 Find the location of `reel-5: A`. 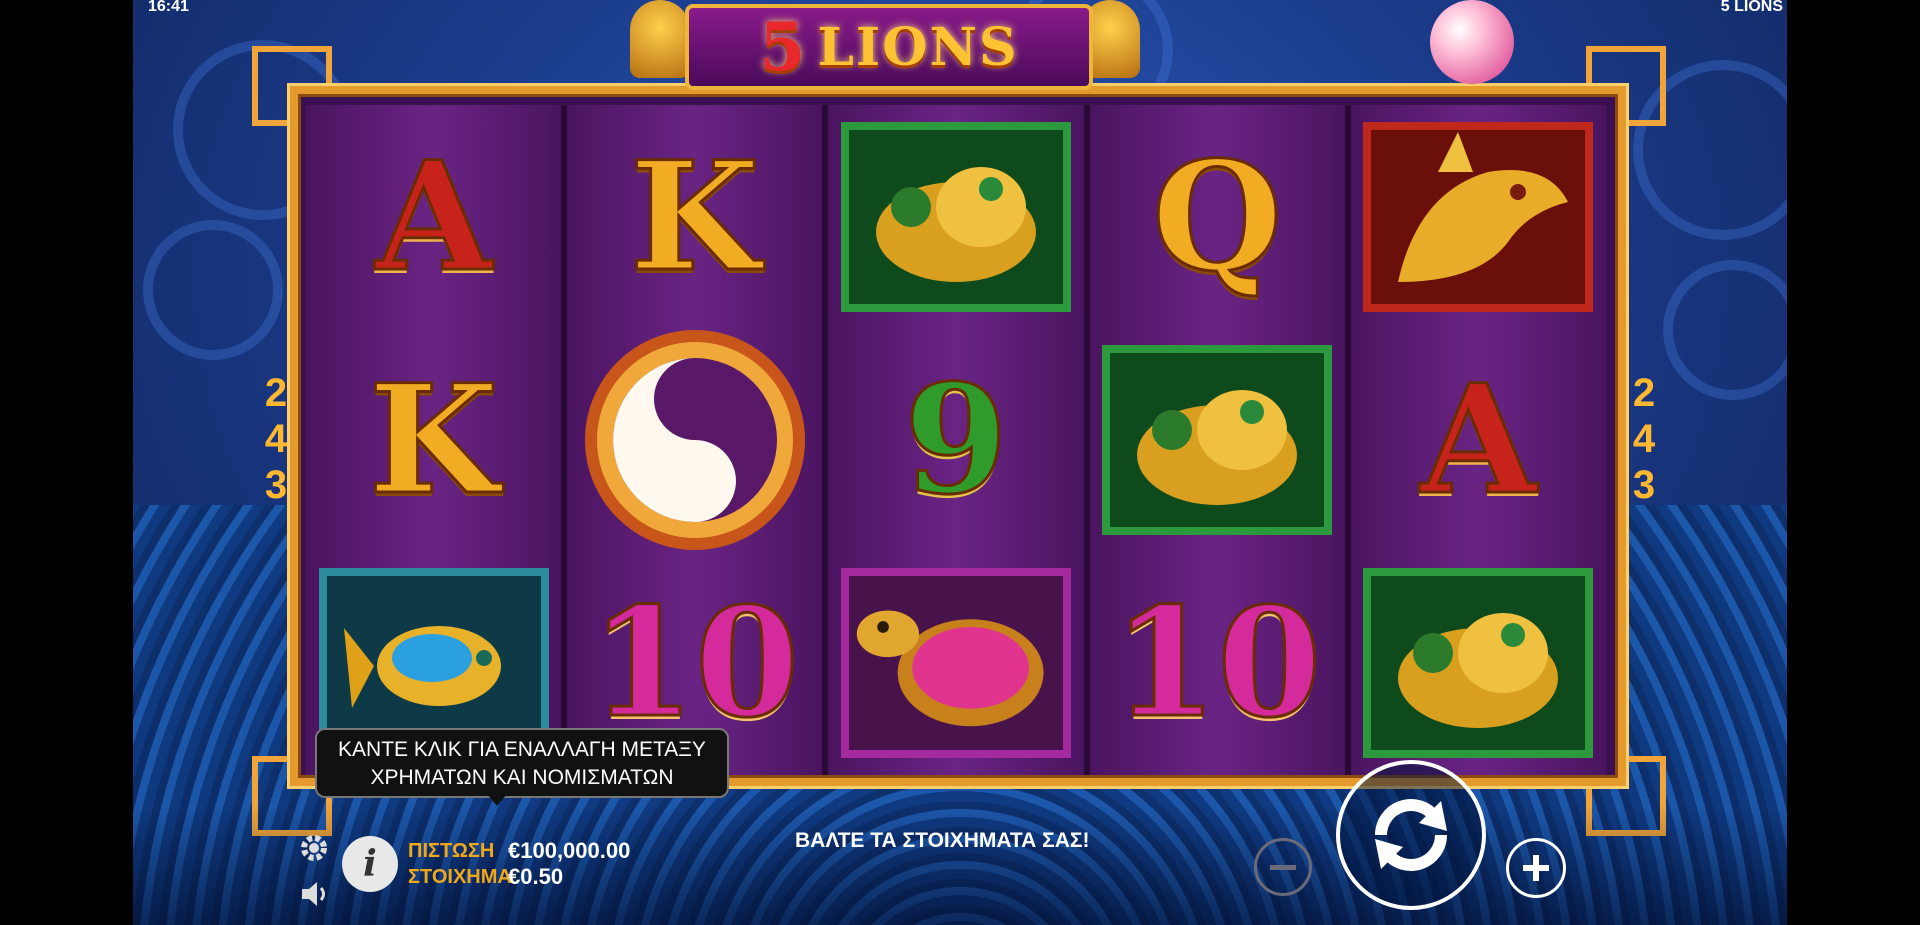

reel-5: A is located at coordinates (1478, 440).